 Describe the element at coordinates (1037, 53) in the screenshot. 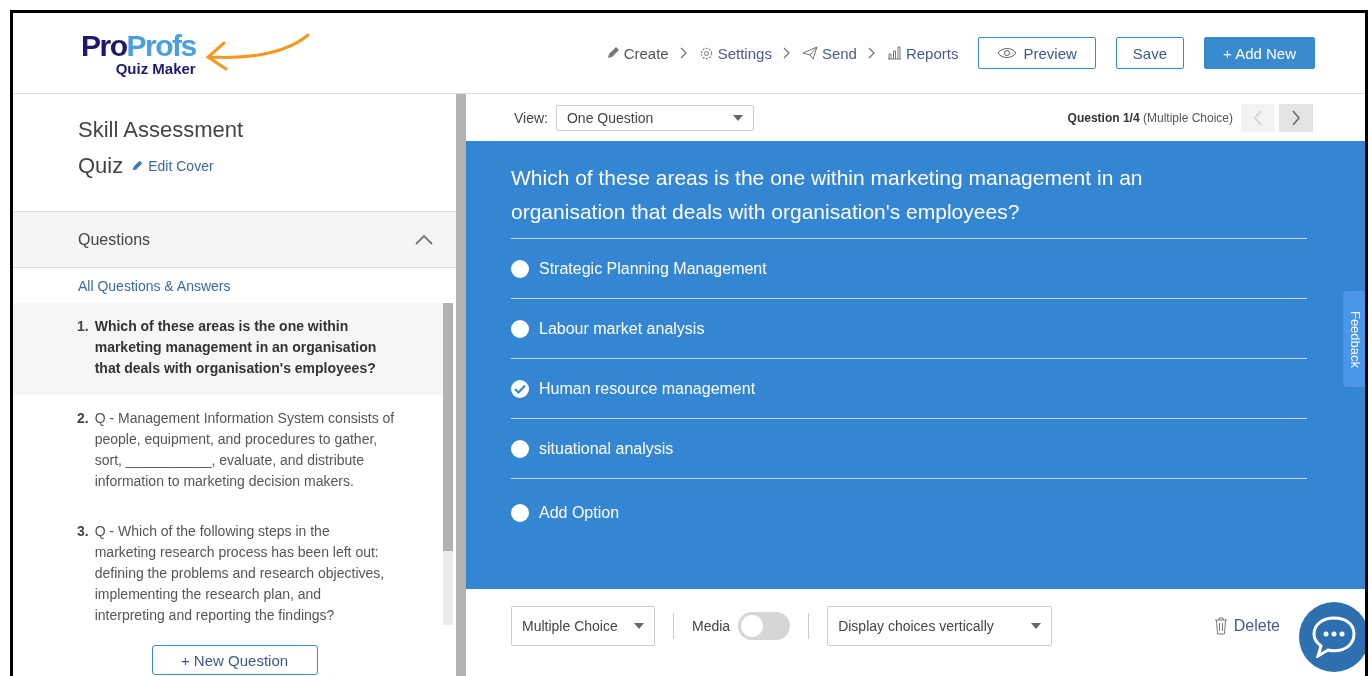

I see `preview-button: Preview` at that location.